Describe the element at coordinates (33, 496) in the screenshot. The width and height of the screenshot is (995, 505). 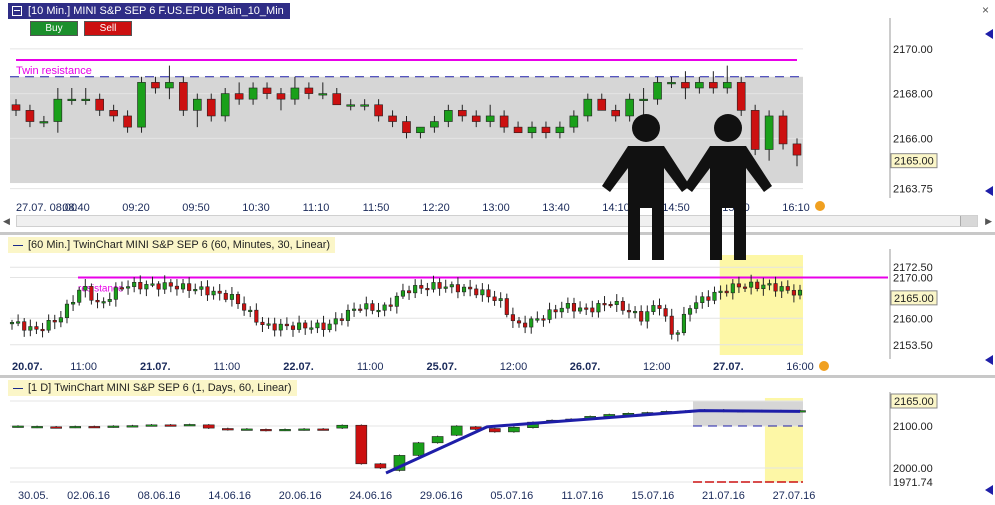
I see `x-tick-label: 30.05.` at that location.